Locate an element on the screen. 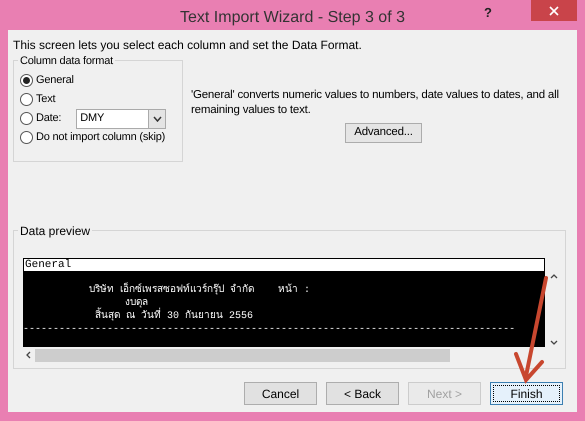  radio-label: General is located at coordinates (55, 80).